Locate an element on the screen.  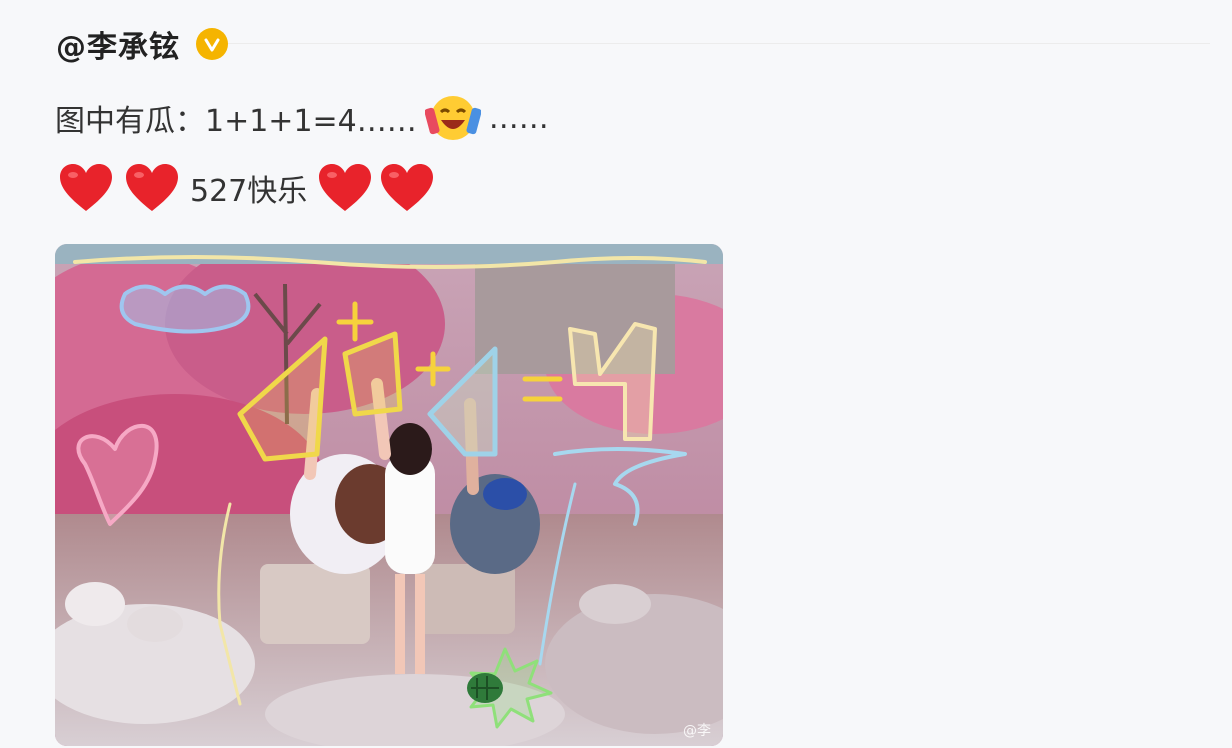
divider is located at coordinates (710, 43).